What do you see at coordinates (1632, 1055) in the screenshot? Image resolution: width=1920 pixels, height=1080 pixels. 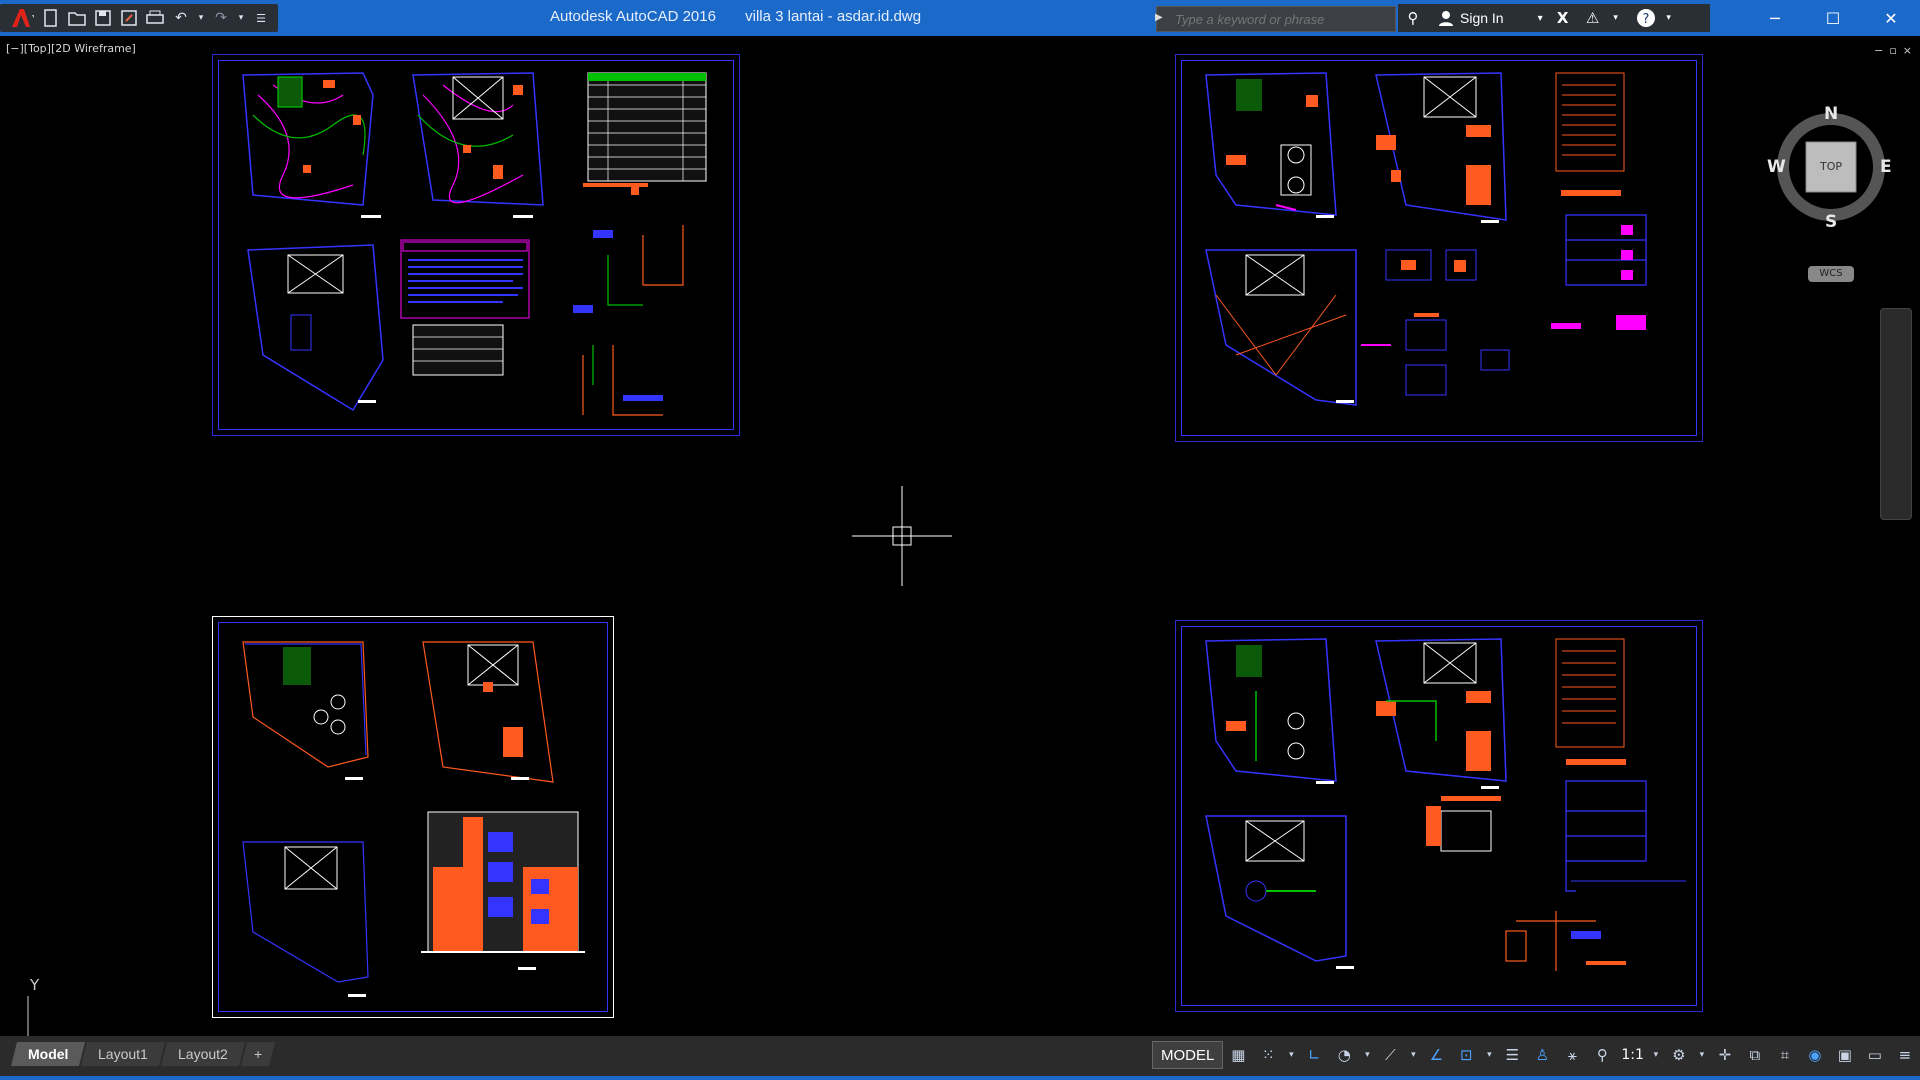 I see `annotation-scale-value: 1:1` at bounding box center [1632, 1055].